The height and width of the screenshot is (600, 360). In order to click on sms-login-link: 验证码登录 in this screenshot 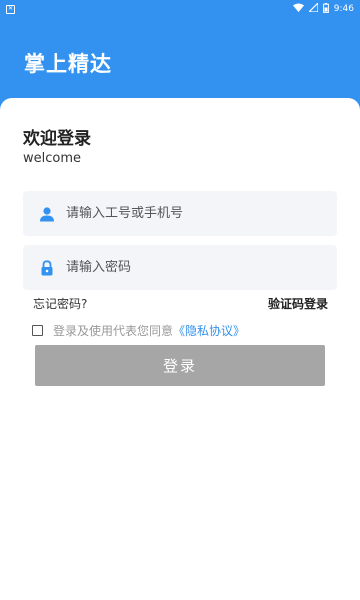, I will do `click(298, 303)`.